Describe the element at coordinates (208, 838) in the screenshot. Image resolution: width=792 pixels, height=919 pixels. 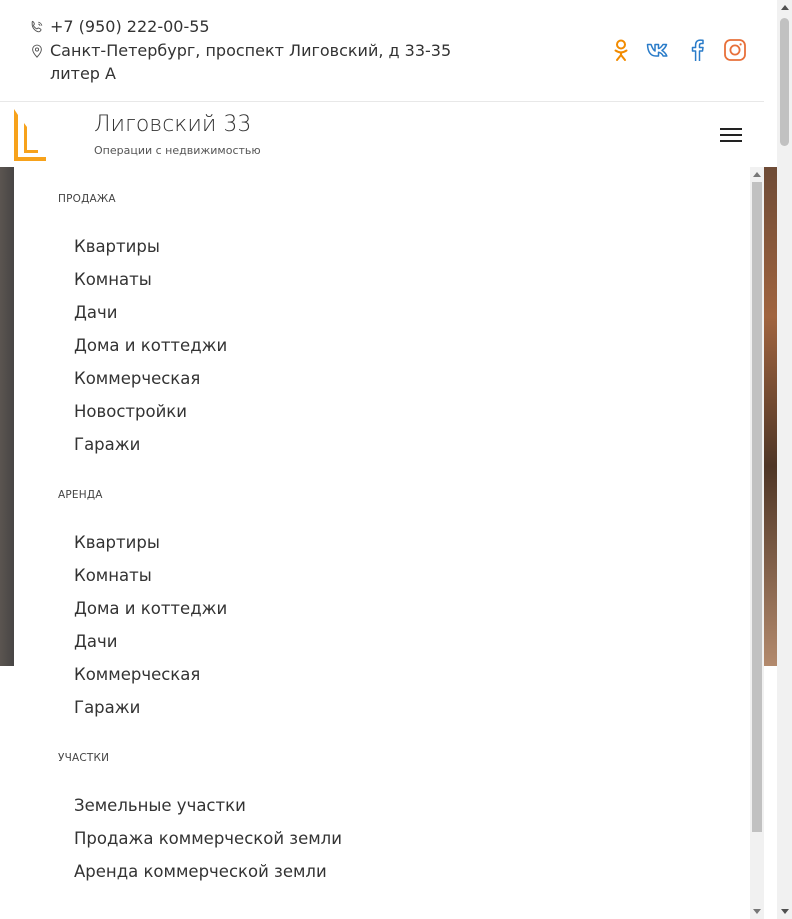
I see `menu-link-commercial-land-sale: Продажа коммерческой земли` at that location.